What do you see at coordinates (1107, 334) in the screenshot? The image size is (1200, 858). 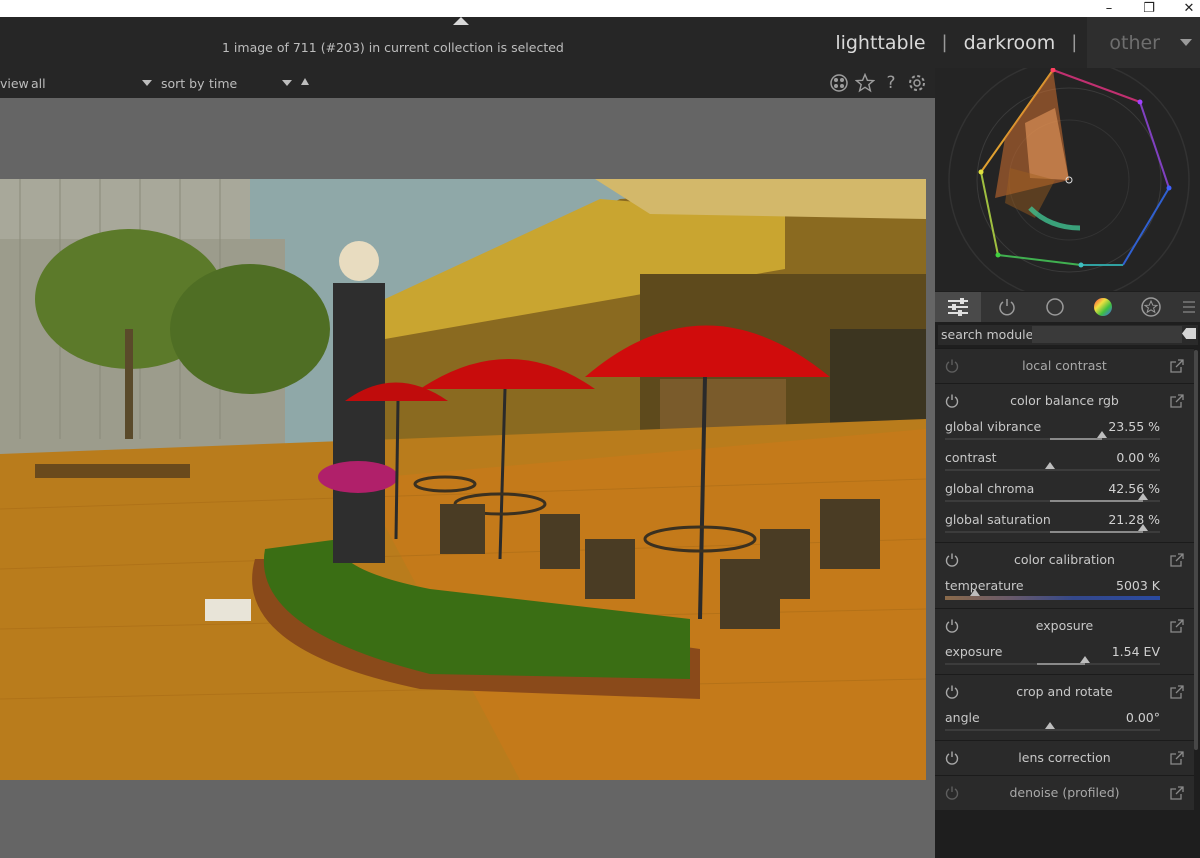 I see `search-module-input` at bounding box center [1107, 334].